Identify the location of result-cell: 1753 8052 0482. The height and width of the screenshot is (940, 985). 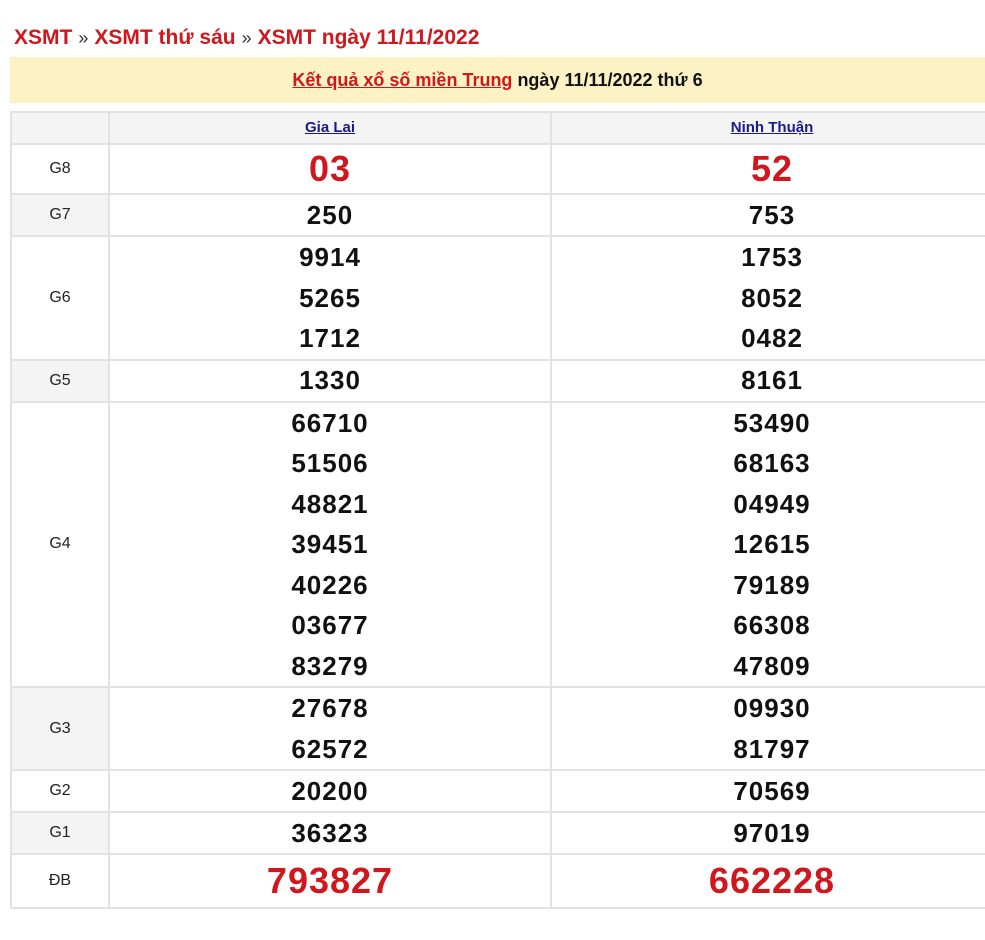
(767, 298).